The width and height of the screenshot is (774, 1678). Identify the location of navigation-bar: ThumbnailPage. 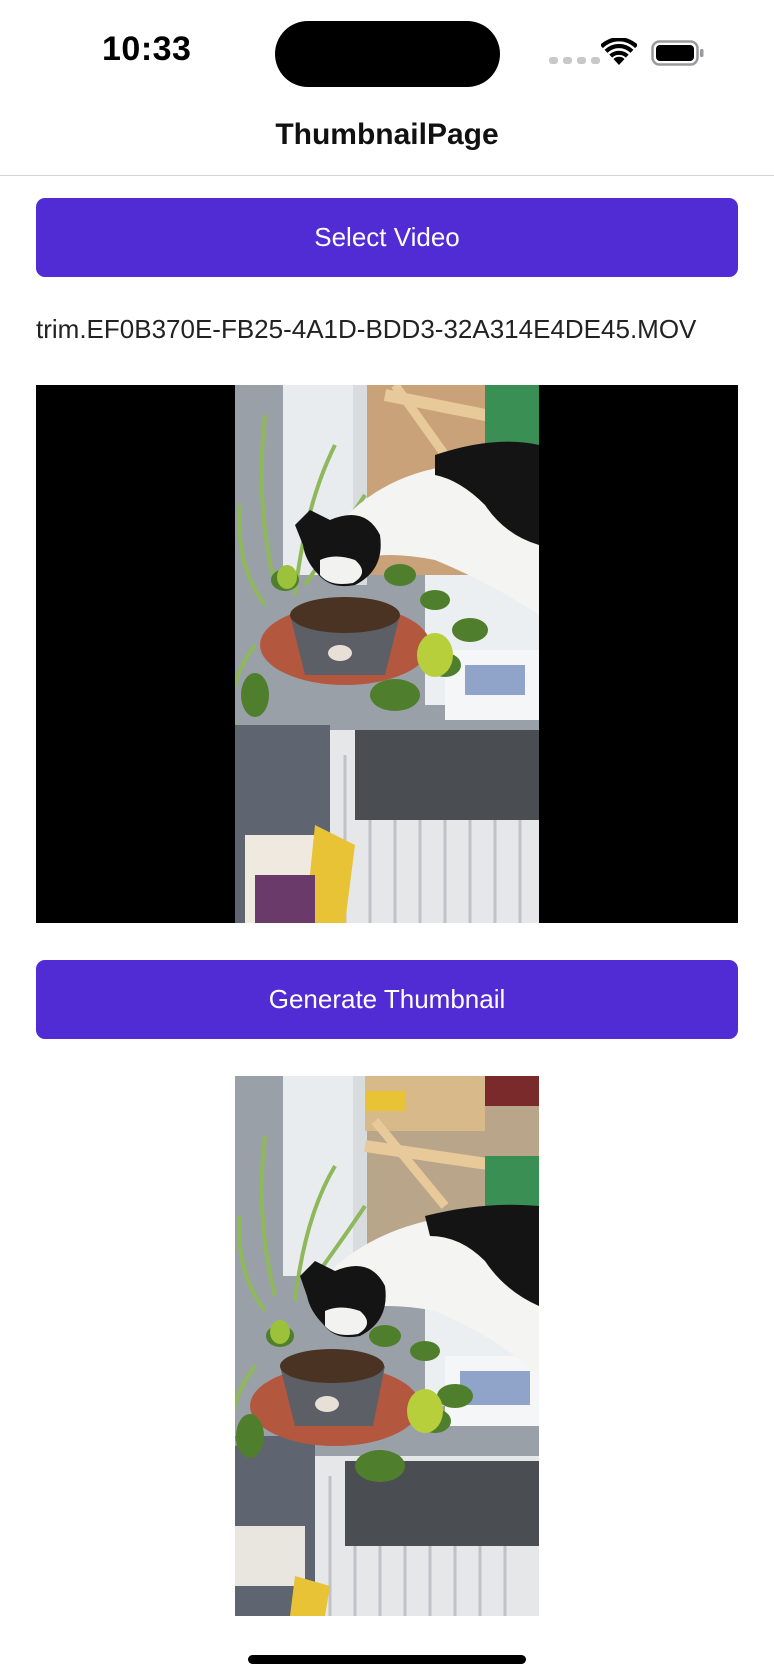
(387, 141).